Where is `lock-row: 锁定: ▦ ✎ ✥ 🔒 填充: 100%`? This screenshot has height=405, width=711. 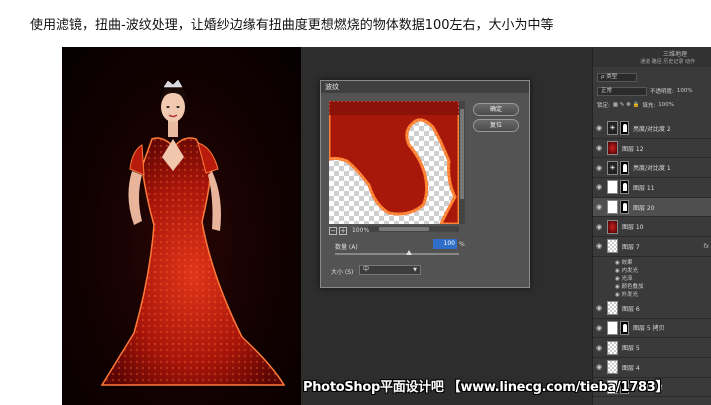 lock-row: 锁定: ▦ ✎ ✥ 🔒 填充: 100% is located at coordinates (653, 105).